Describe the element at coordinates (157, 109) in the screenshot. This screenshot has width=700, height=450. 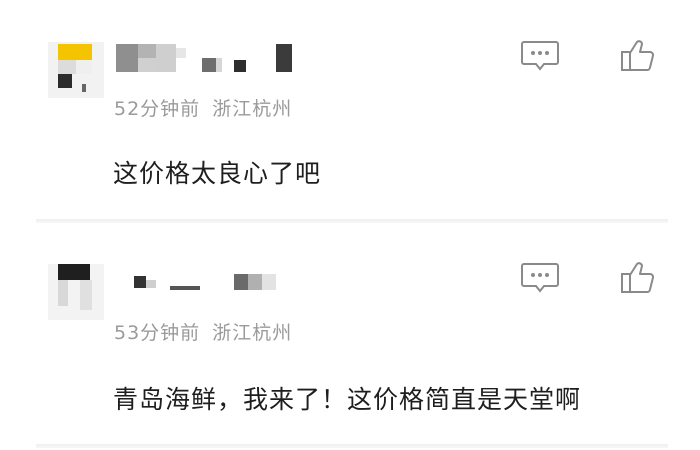
I see `comment-time: 52分钟前` at that location.